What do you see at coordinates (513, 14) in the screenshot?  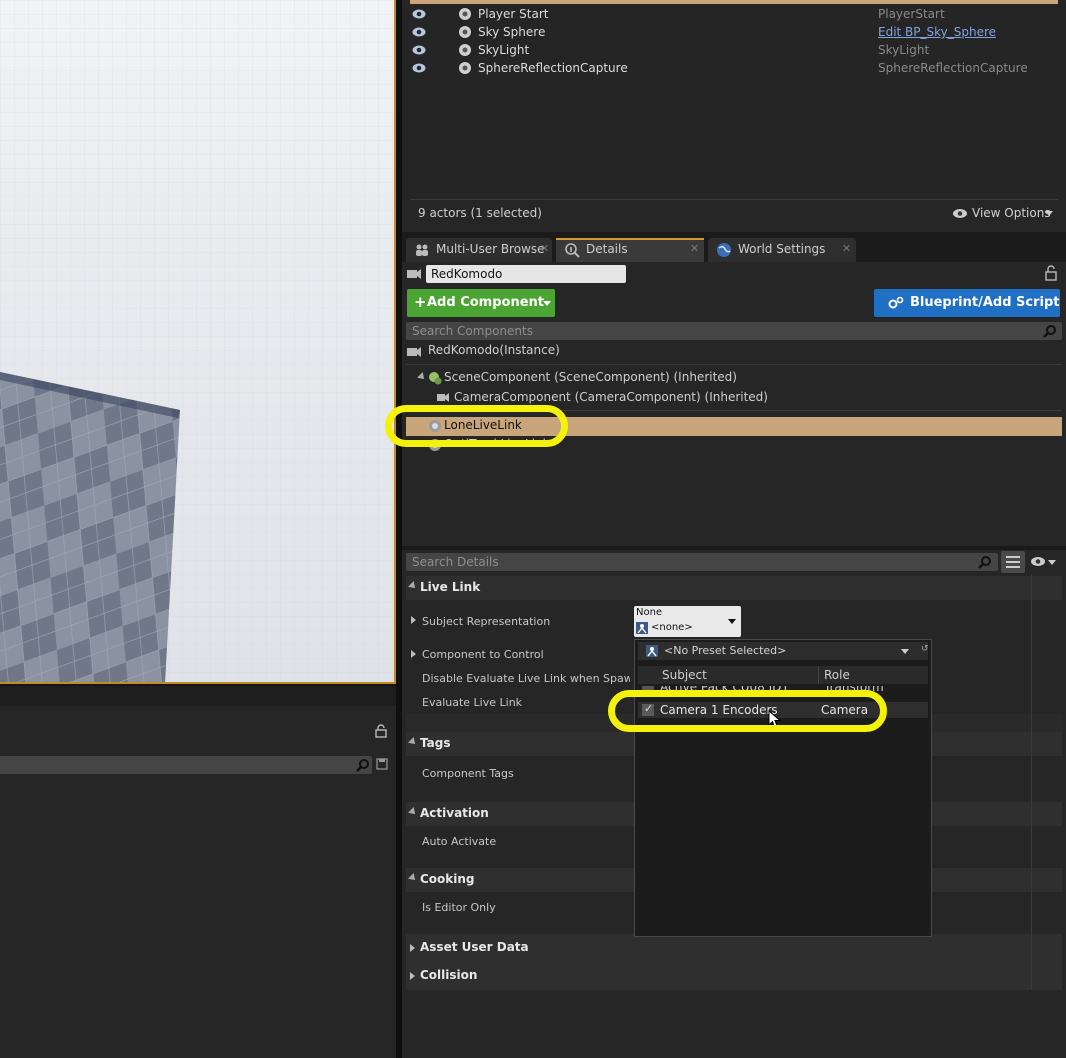 I see `actor-label: Player Start` at bounding box center [513, 14].